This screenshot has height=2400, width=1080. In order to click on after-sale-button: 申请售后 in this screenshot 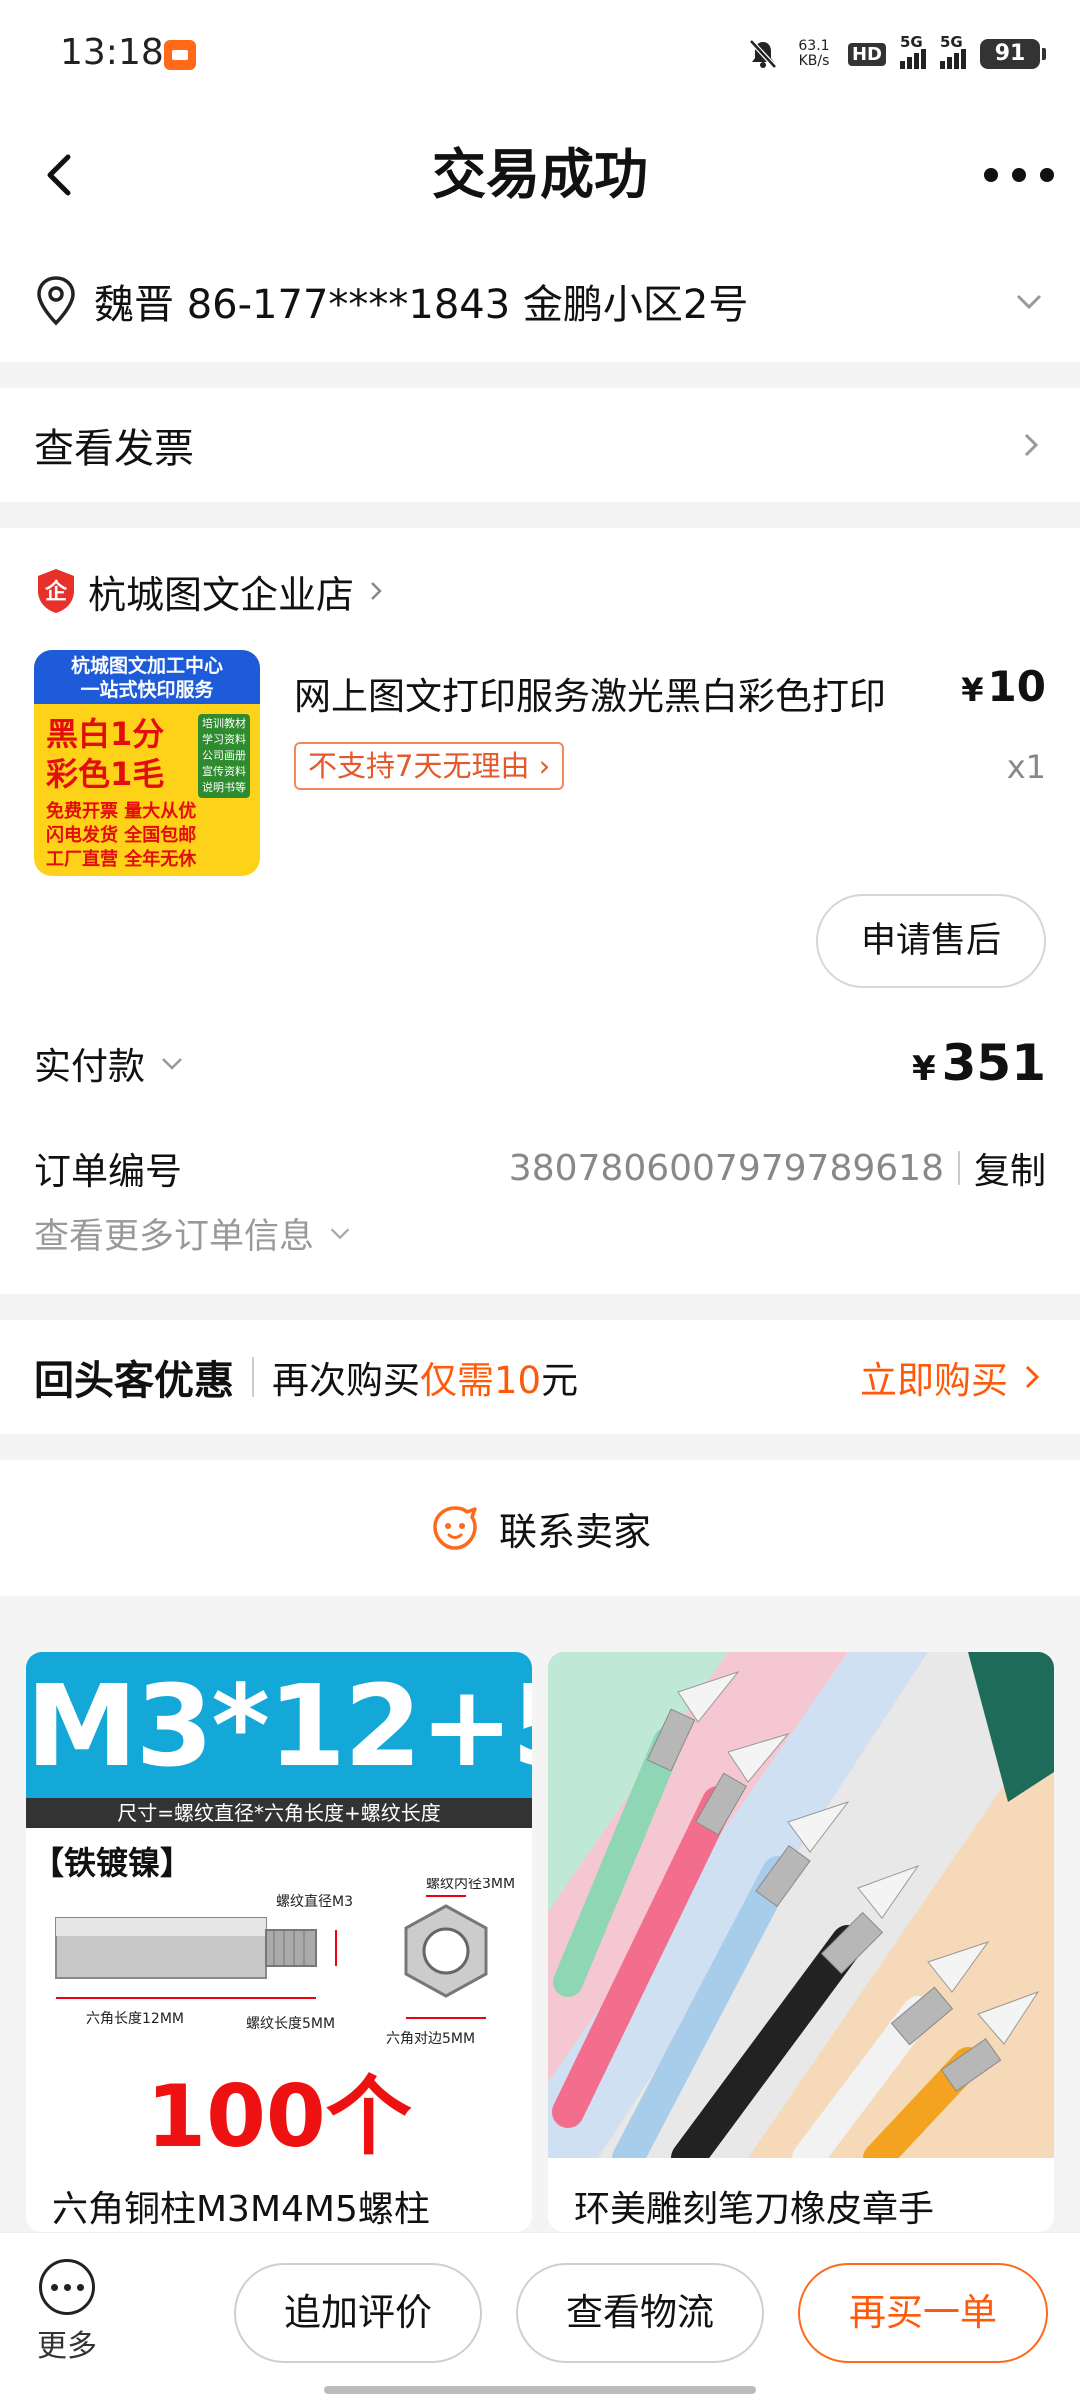, I will do `click(931, 941)`.